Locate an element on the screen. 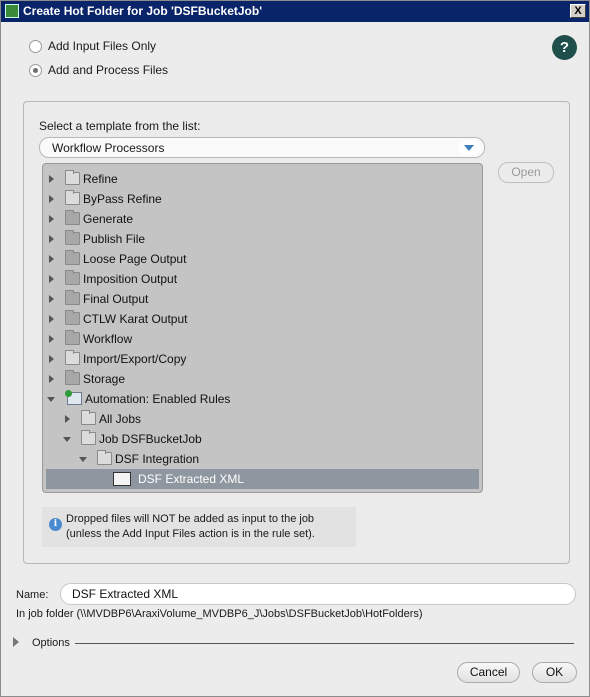 The width and height of the screenshot is (590, 697). tree-item-label: Imposition Output is located at coordinates (130, 279).